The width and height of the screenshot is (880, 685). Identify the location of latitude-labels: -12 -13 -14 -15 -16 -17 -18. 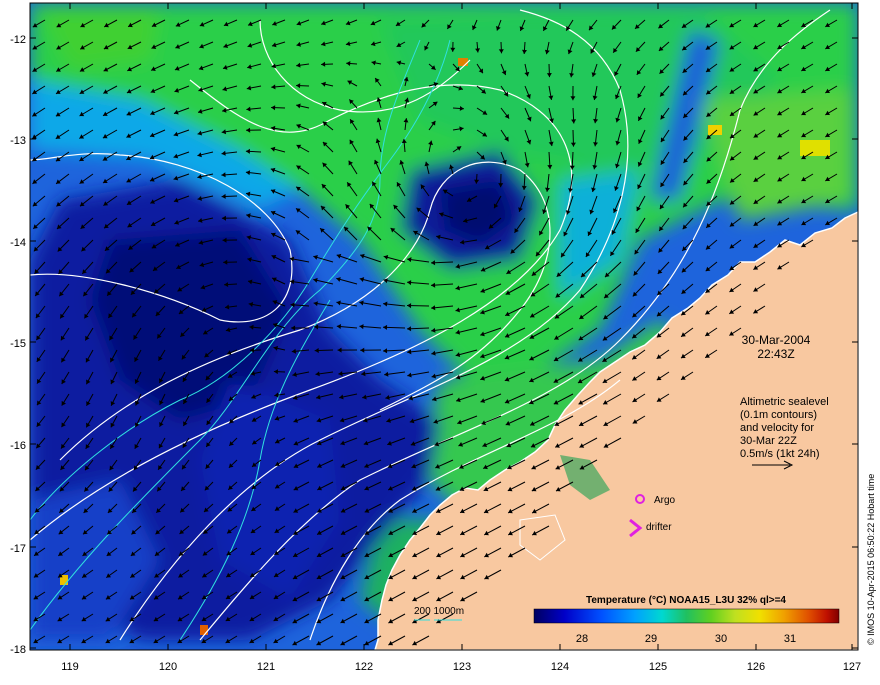
(18, 345).